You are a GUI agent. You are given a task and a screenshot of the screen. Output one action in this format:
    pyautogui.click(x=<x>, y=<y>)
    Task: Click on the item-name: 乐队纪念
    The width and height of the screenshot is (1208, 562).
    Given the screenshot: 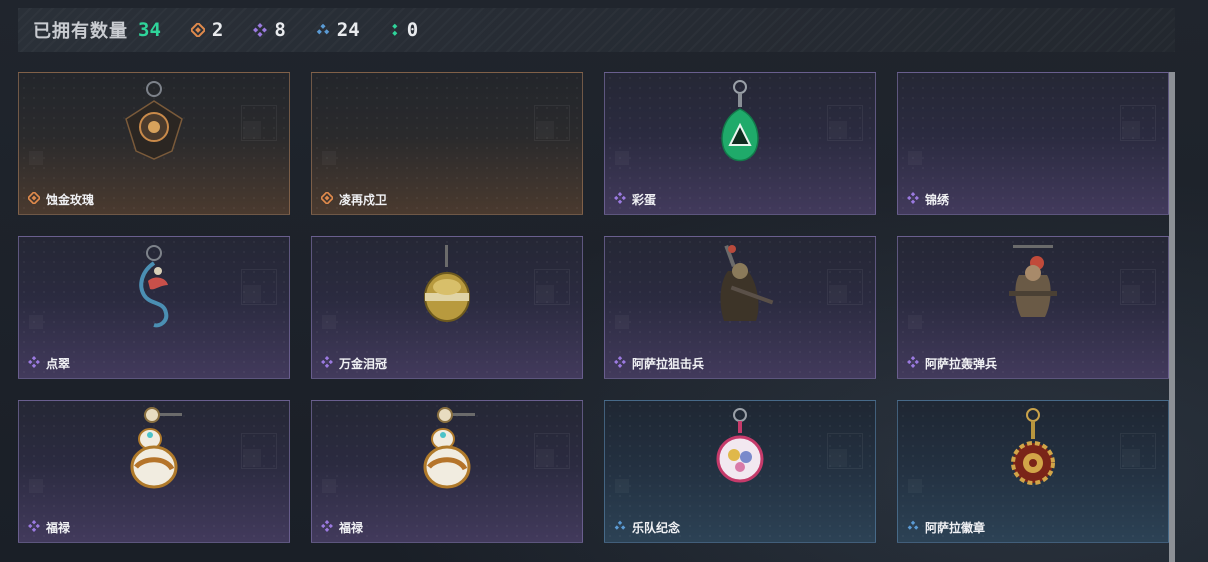 What is the action you would take?
    pyautogui.click(x=656, y=528)
    